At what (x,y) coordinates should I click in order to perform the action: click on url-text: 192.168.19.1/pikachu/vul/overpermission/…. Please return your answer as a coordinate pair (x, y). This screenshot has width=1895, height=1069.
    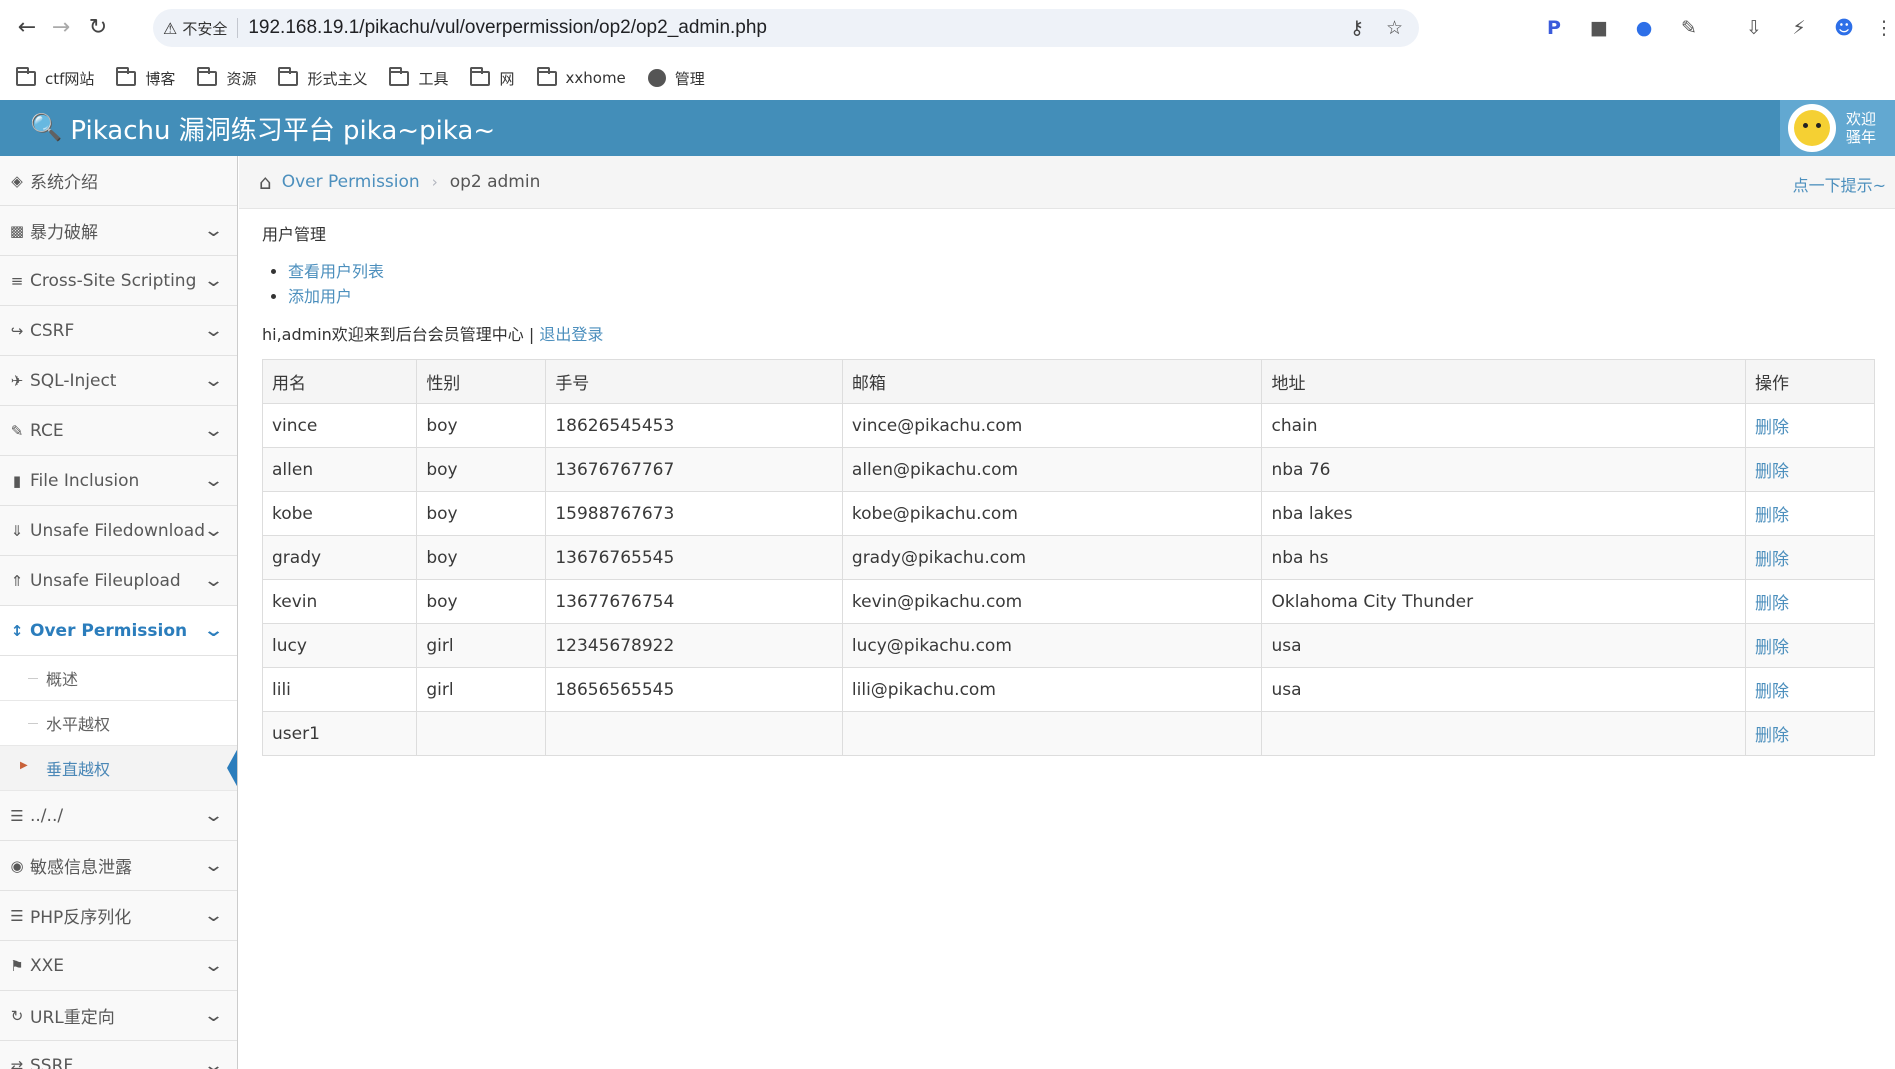
    Looking at the image, I should click on (507, 28).